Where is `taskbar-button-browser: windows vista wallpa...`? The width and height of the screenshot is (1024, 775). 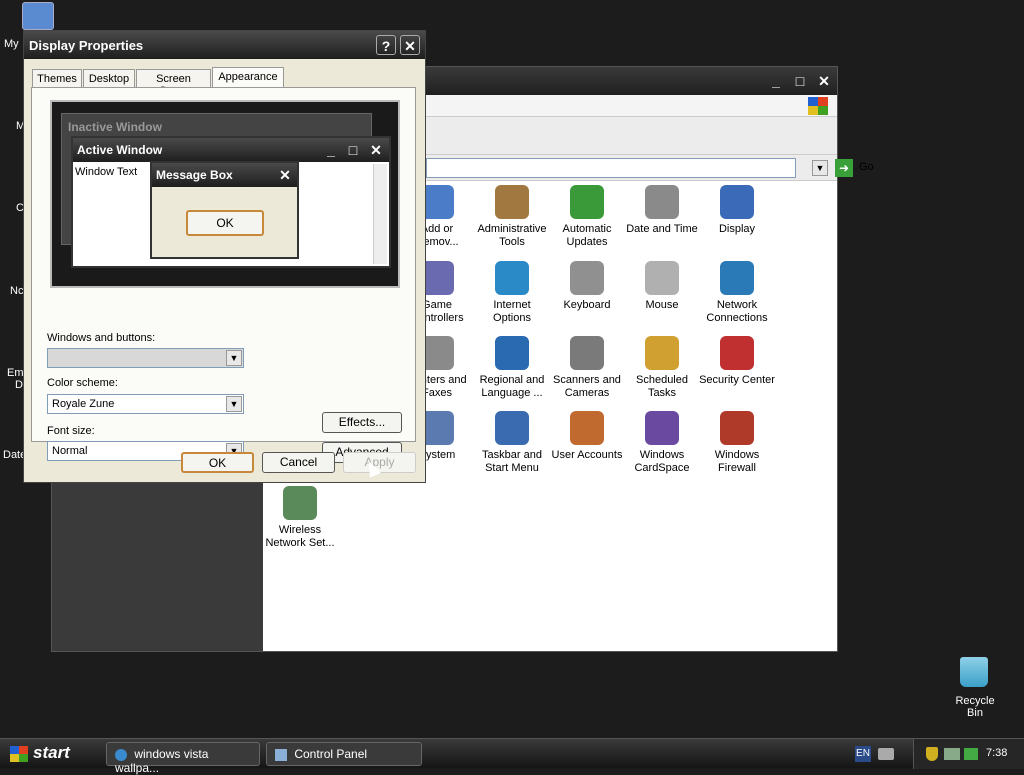 taskbar-button-browser: windows vista wallpa... is located at coordinates (183, 758).